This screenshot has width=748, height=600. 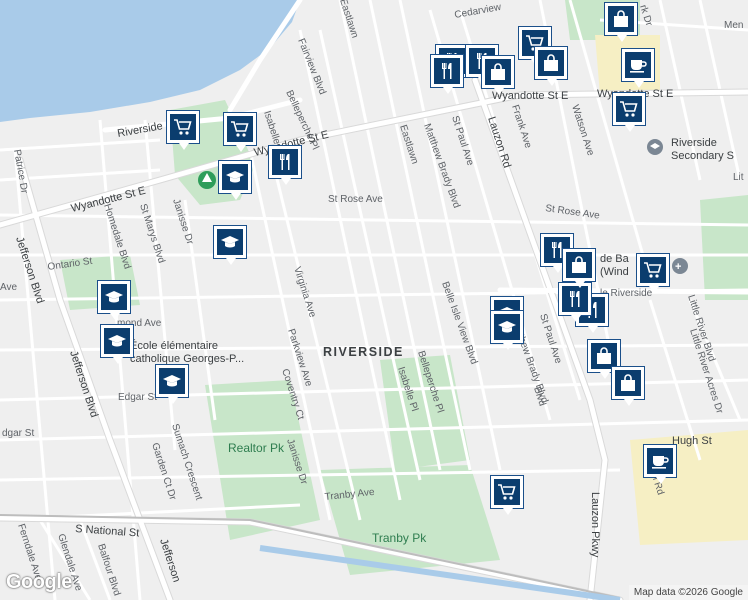 I want to click on park-east, so click(x=724, y=247).